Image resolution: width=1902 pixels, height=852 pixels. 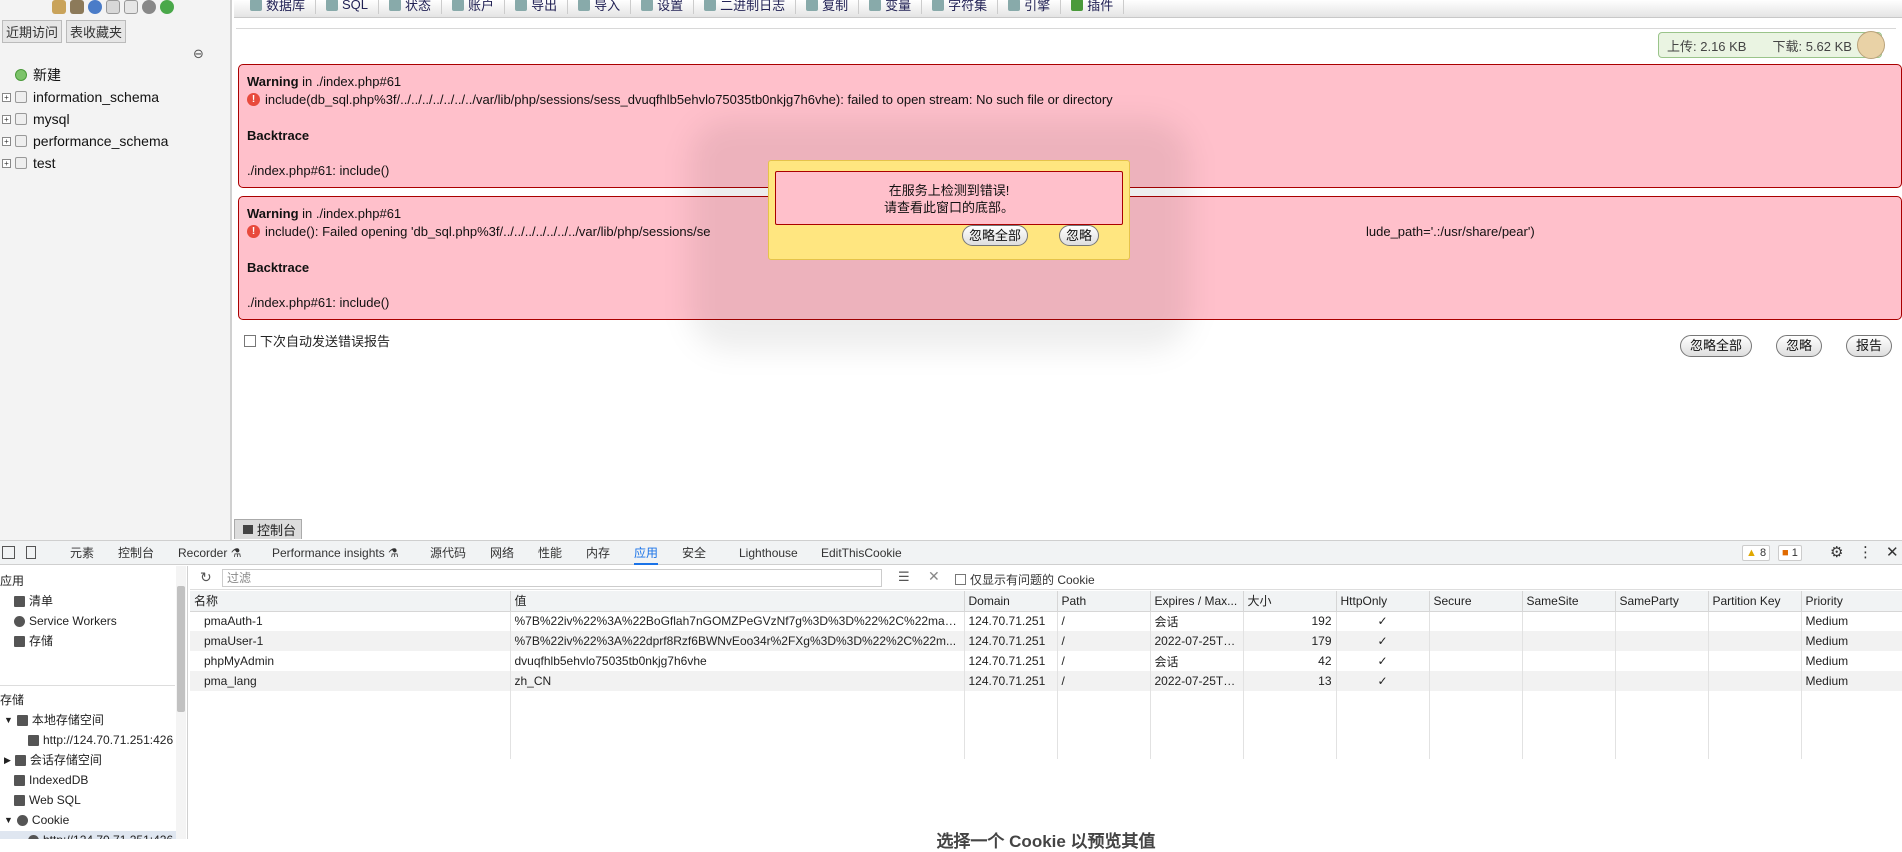 I want to click on sidebar-item-websql: Web SQL, so click(x=47, y=800).